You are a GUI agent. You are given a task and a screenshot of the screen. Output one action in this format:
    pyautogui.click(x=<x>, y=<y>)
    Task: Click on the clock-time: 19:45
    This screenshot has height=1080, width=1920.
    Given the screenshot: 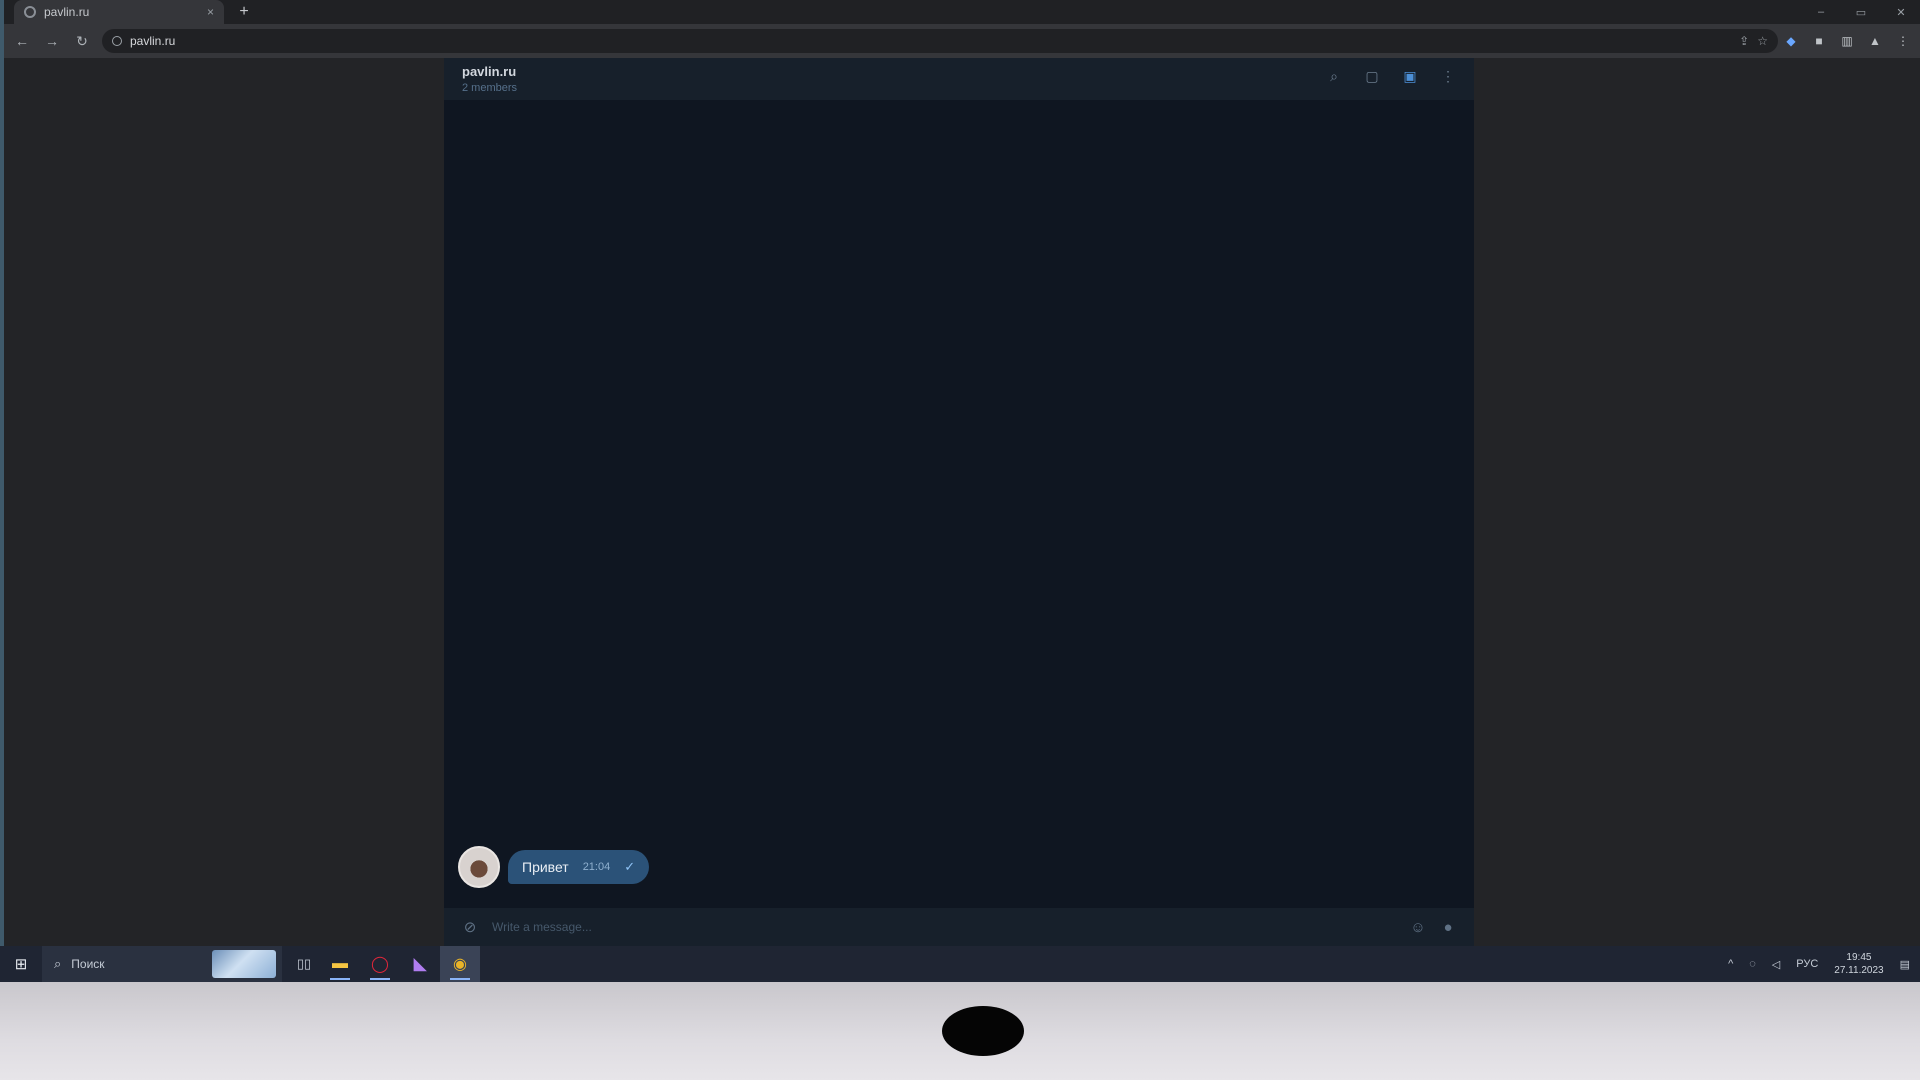 What is the action you would take?
    pyautogui.click(x=1859, y=957)
    